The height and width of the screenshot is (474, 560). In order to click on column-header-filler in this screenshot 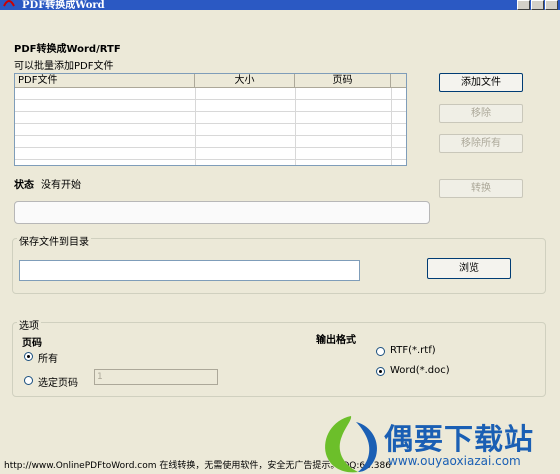, I will do `click(398, 81)`.